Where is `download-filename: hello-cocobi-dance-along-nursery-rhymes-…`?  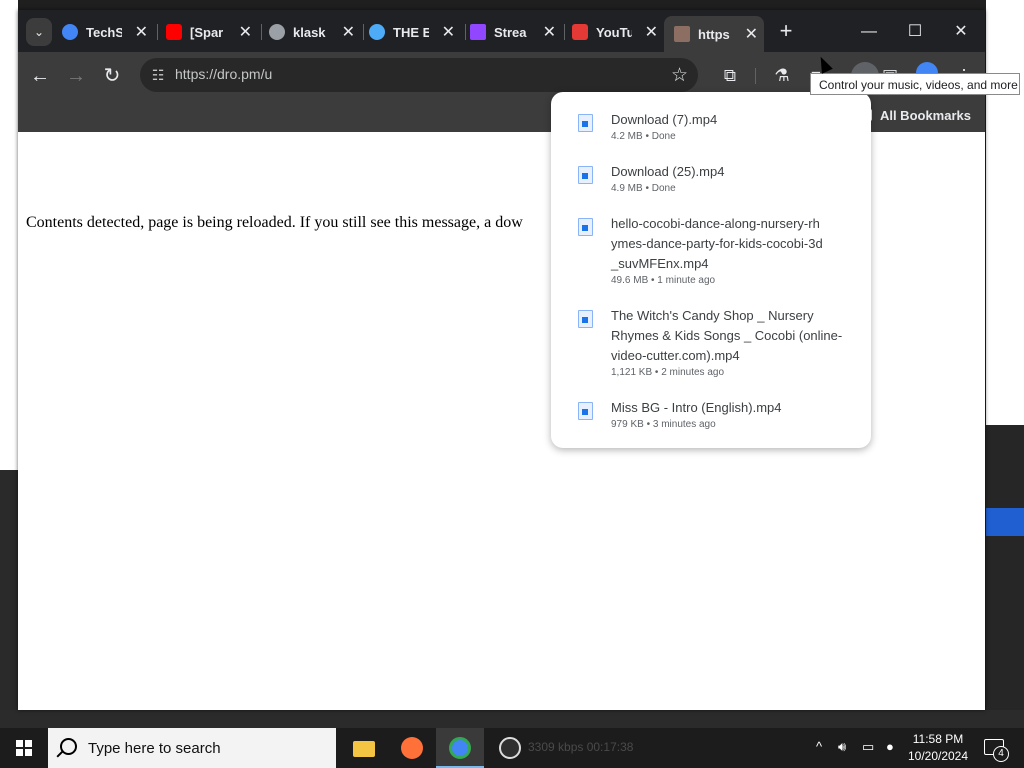 download-filename: hello-cocobi-dance-along-nursery-rhymes-… is located at coordinates (718, 244).